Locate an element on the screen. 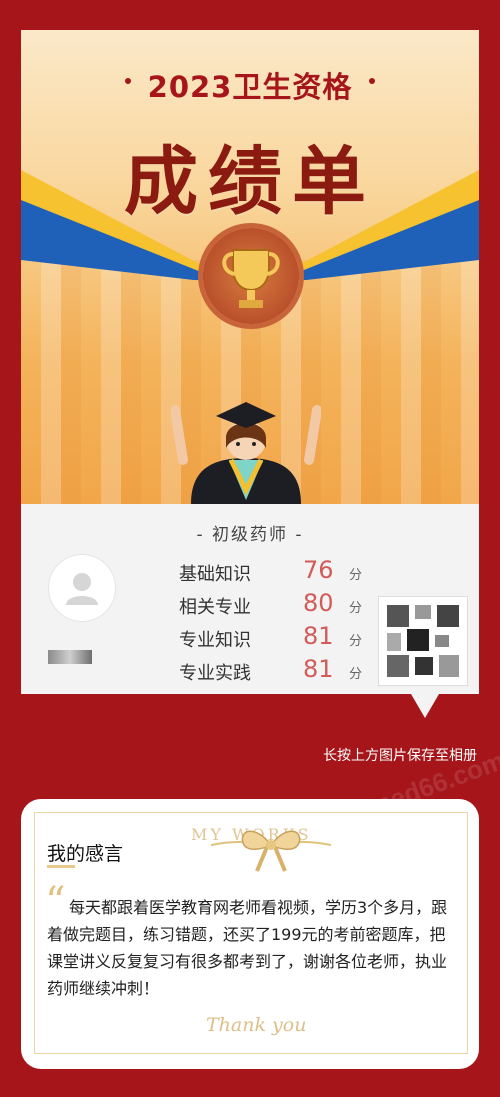 The width and height of the screenshot is (500, 1097). pointer-arrow is located at coordinates (425, 706).